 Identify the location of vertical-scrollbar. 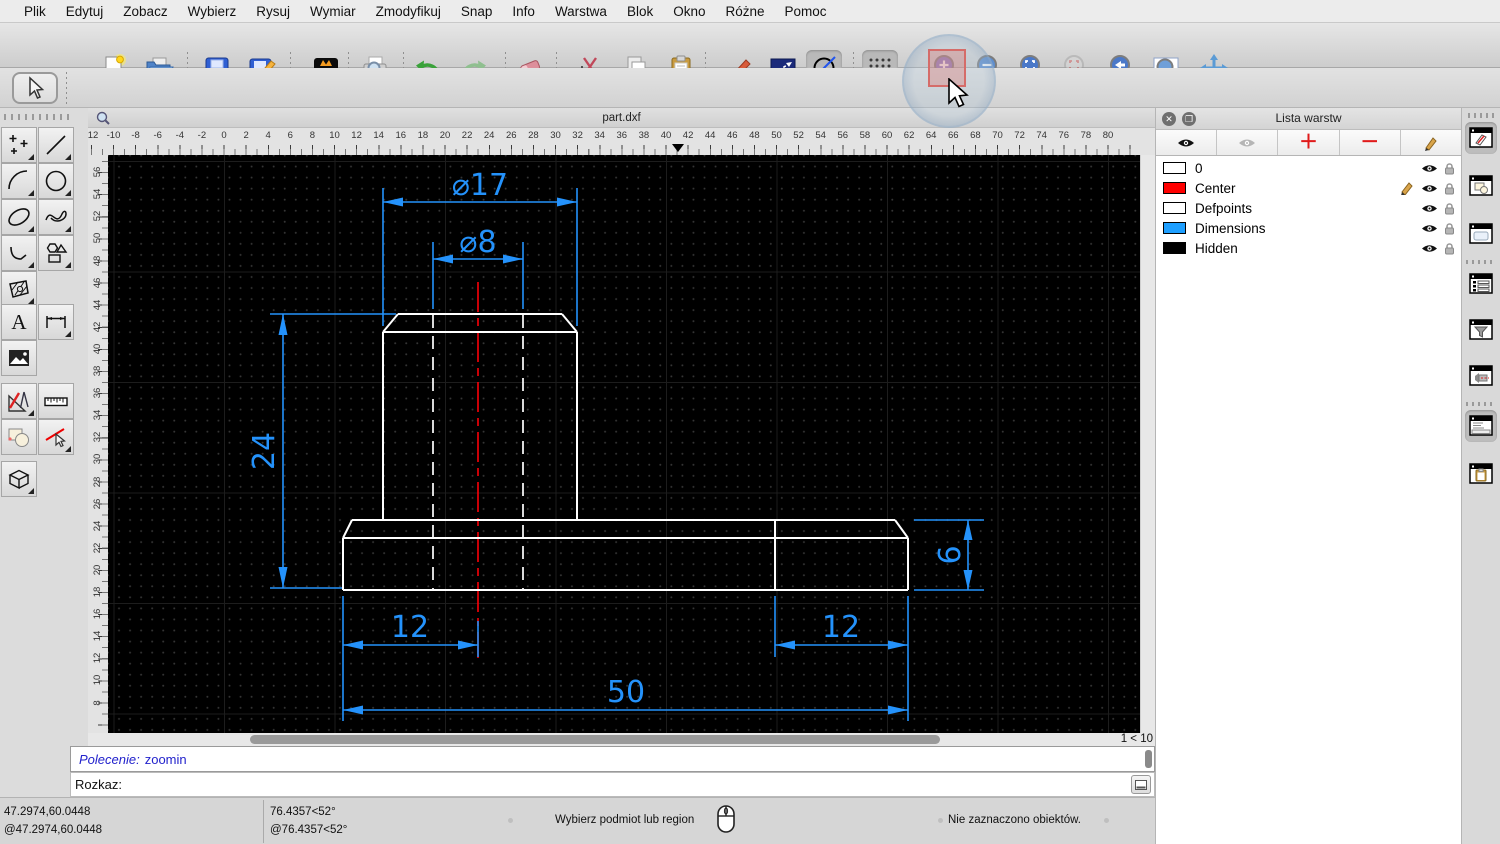
(1147, 444).